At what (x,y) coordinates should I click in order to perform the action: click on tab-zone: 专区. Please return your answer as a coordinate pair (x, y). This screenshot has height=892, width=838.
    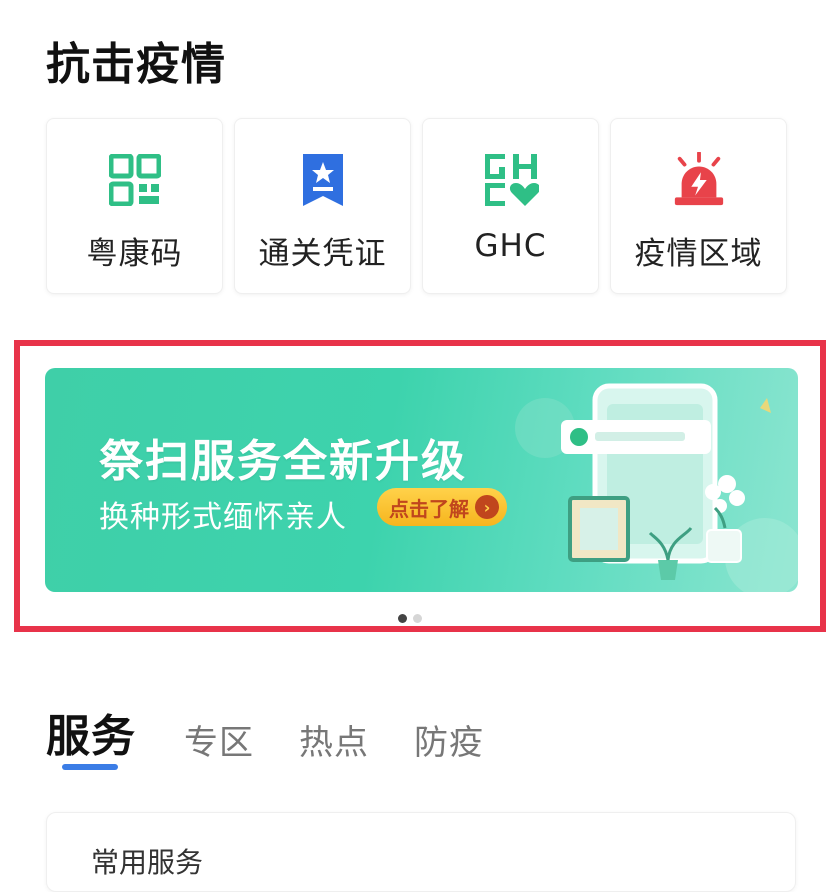
    Looking at the image, I should click on (219, 739).